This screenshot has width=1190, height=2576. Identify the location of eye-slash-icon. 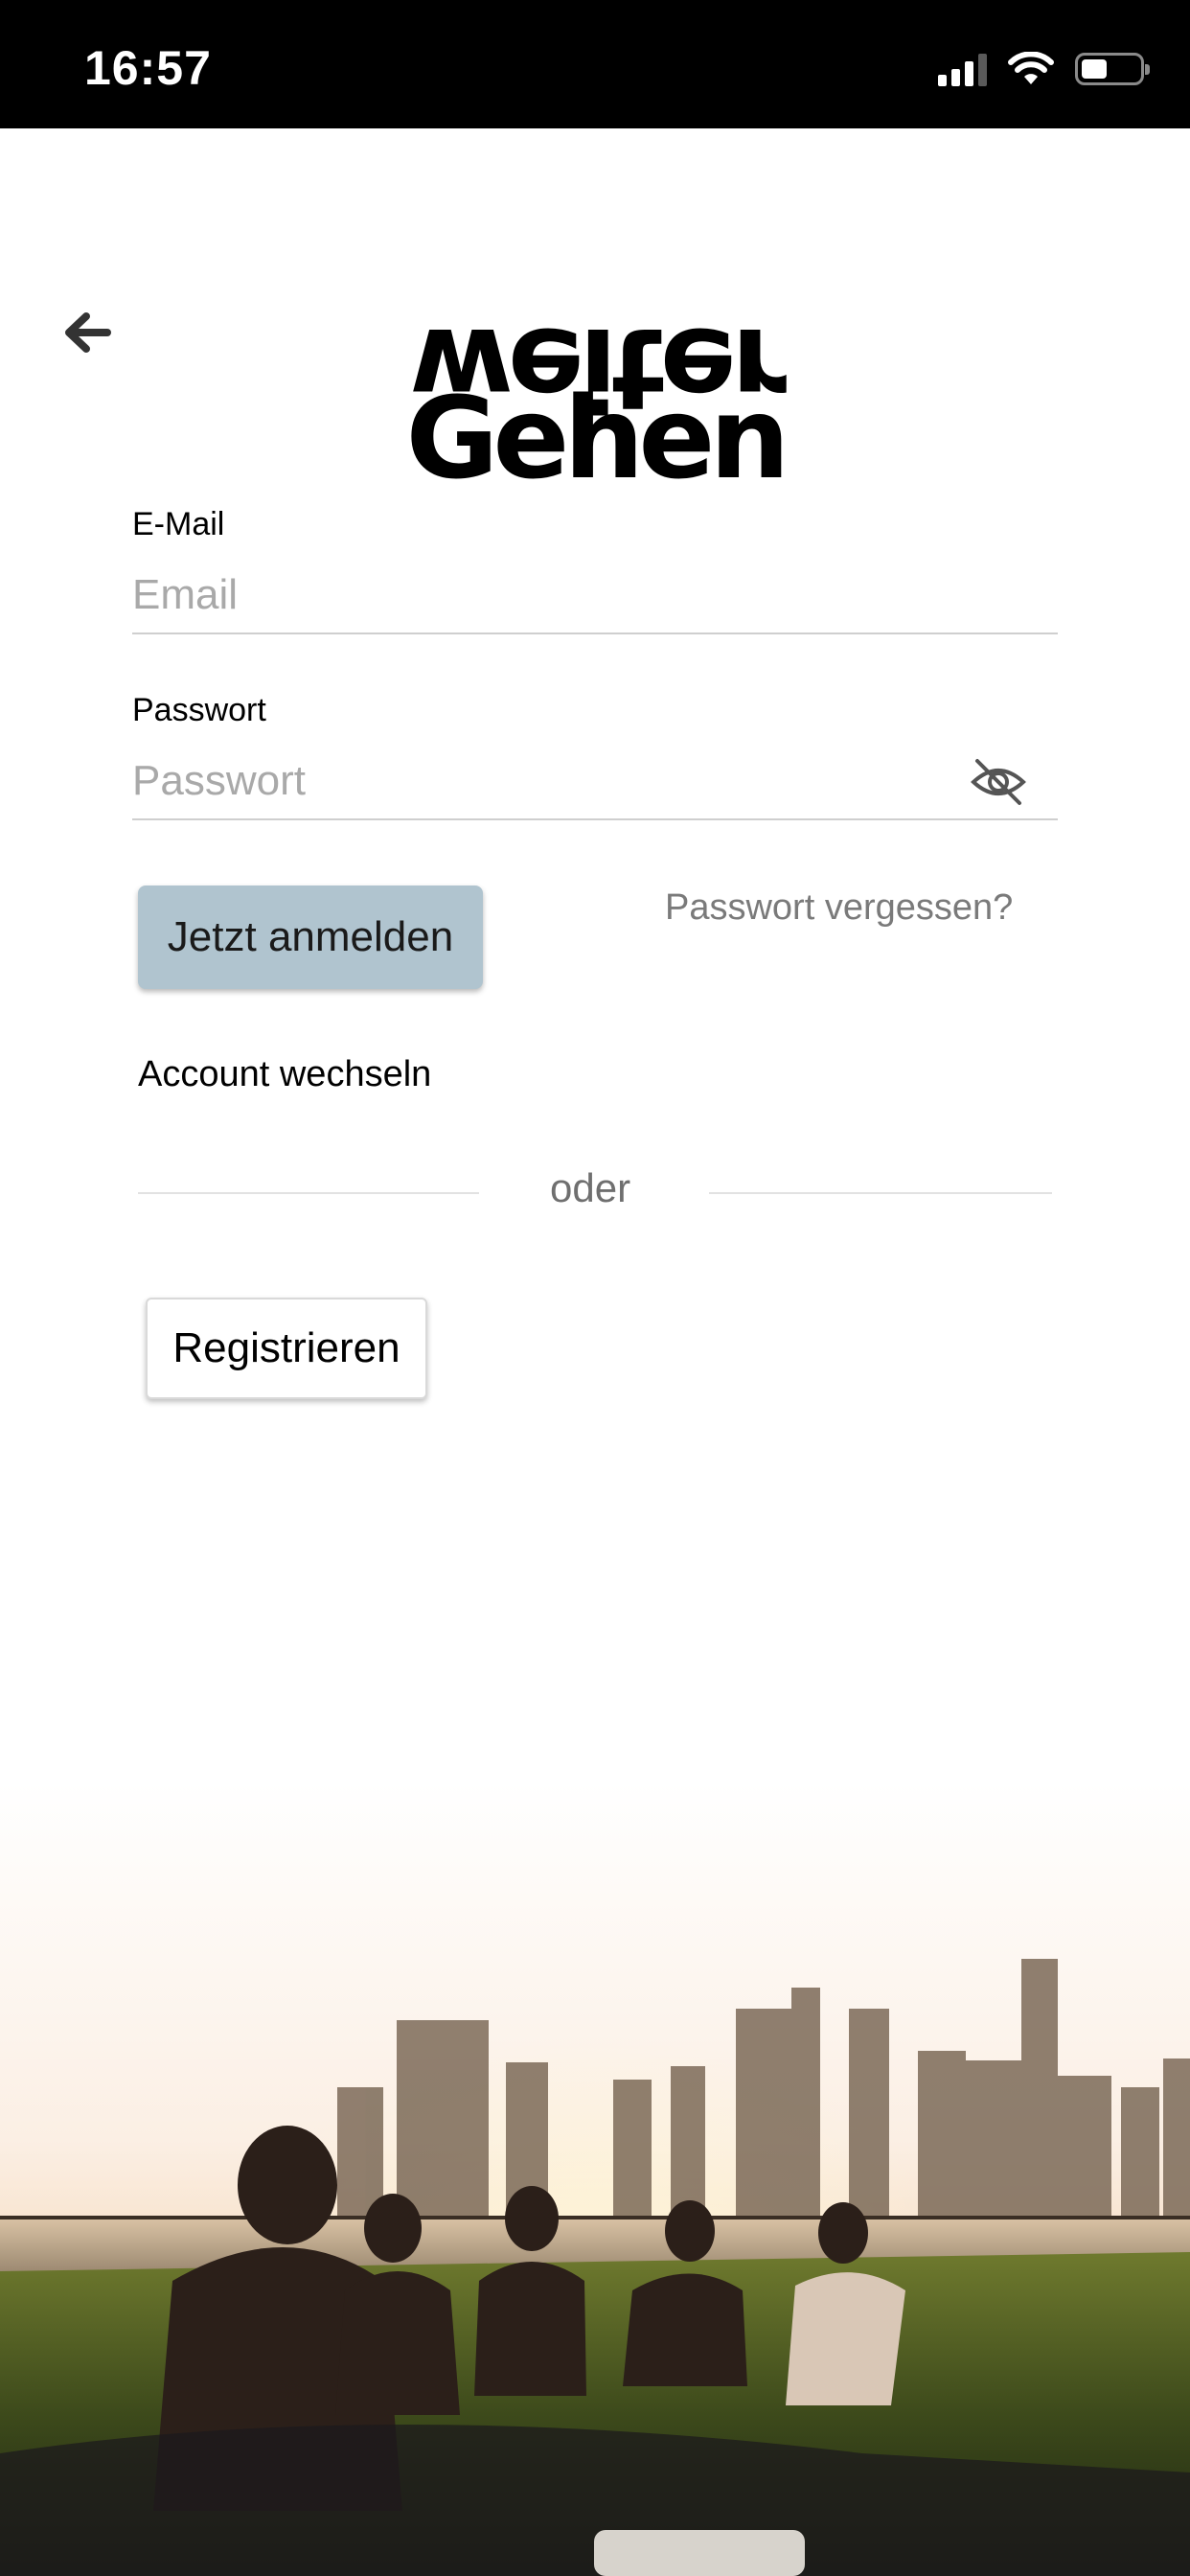
(999, 782).